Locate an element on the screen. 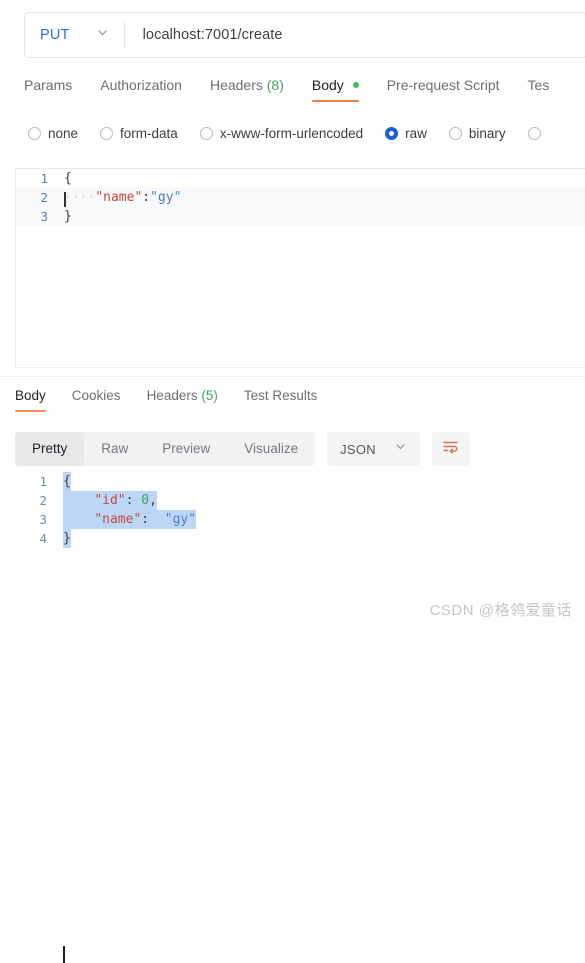 The width and height of the screenshot is (585, 963). text-cursor is located at coordinates (65, 199).